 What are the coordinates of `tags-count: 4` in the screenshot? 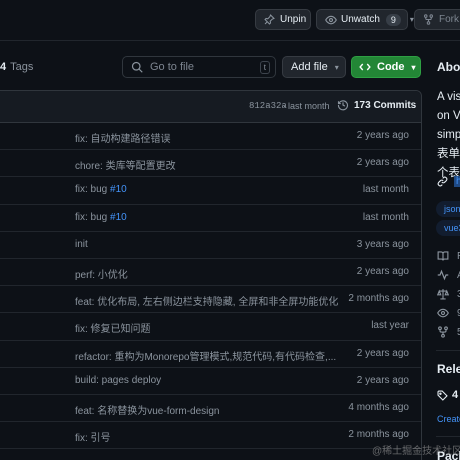 It's located at (3, 67).